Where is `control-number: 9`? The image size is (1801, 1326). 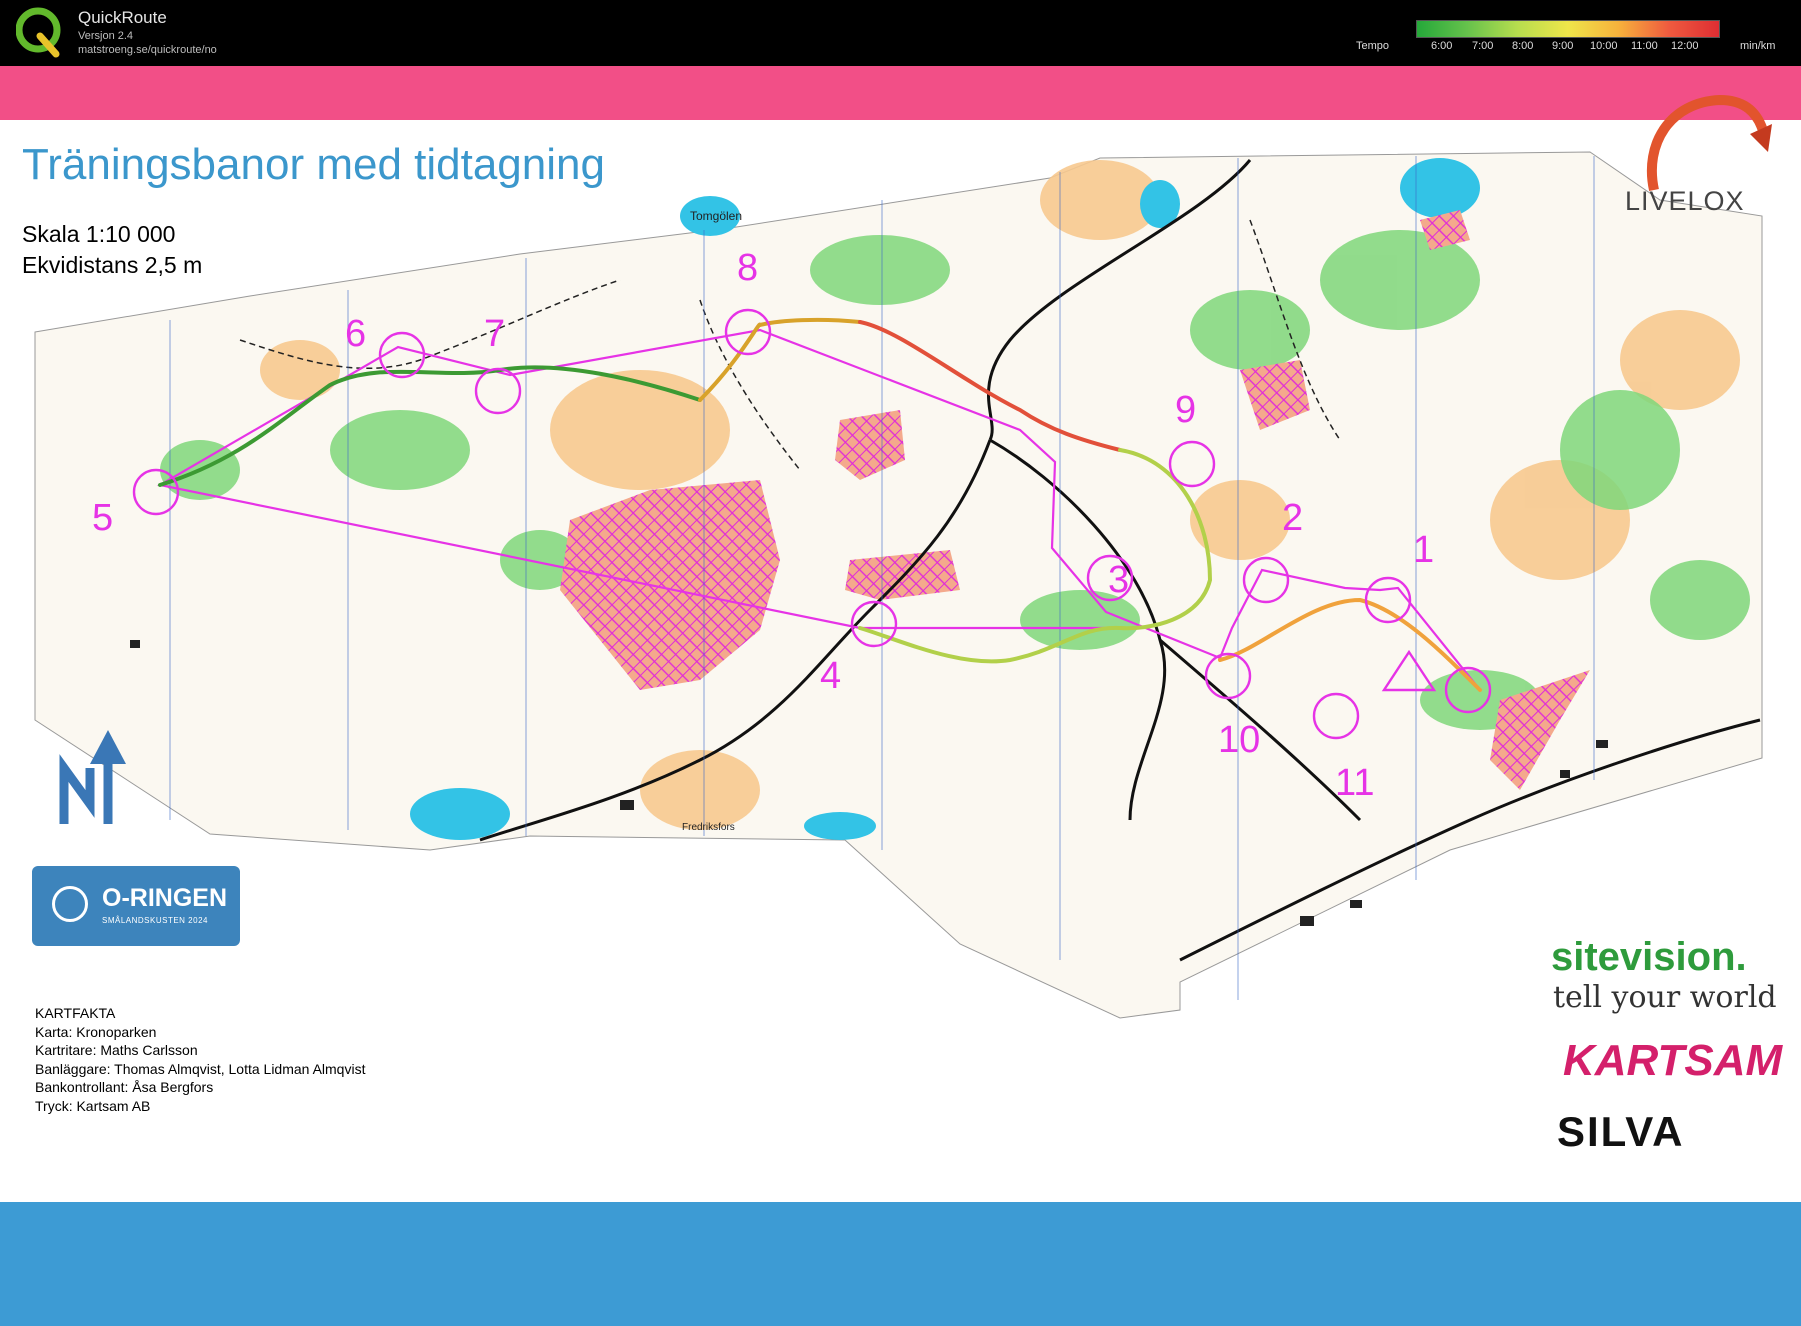 control-number: 9 is located at coordinates (1185, 410).